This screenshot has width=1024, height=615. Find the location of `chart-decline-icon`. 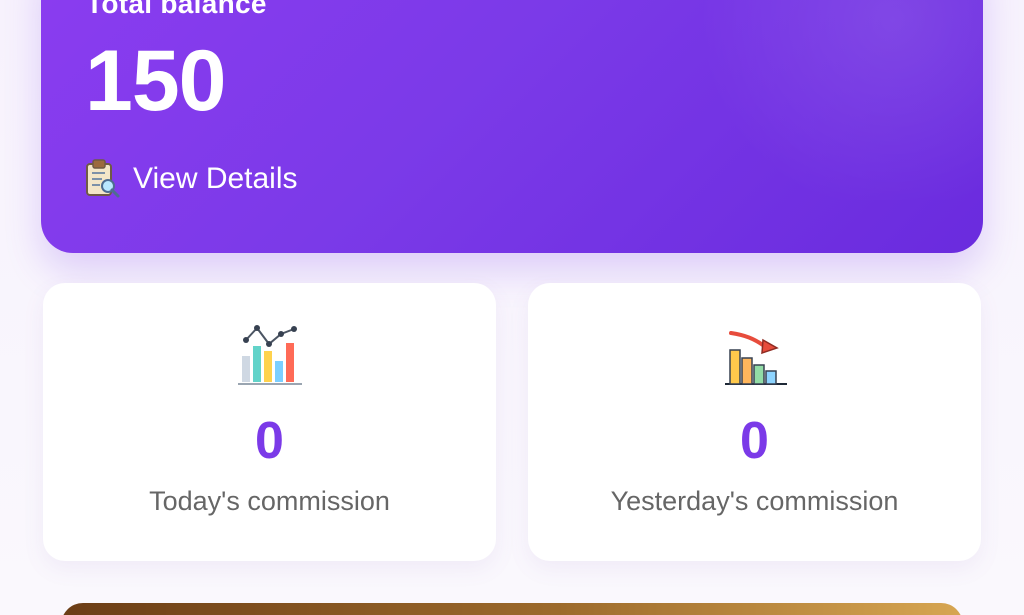

chart-decline-icon is located at coordinates (755, 358).